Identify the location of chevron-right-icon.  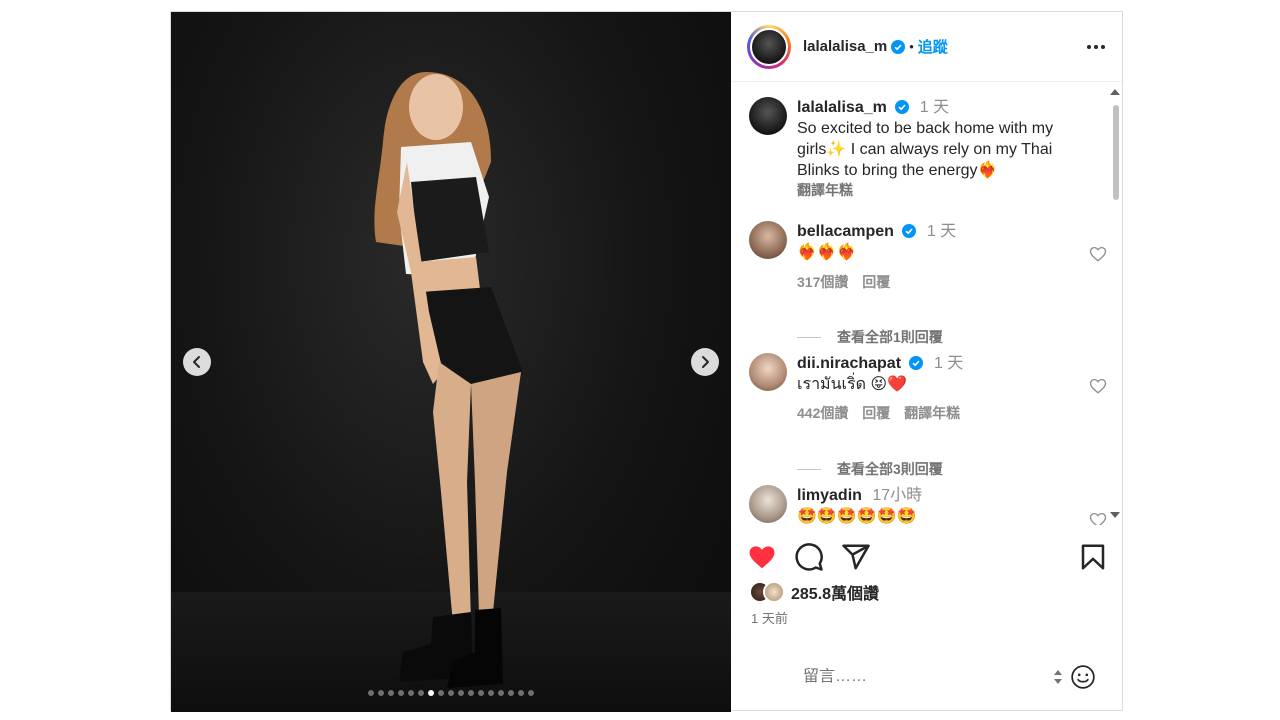
(705, 362).